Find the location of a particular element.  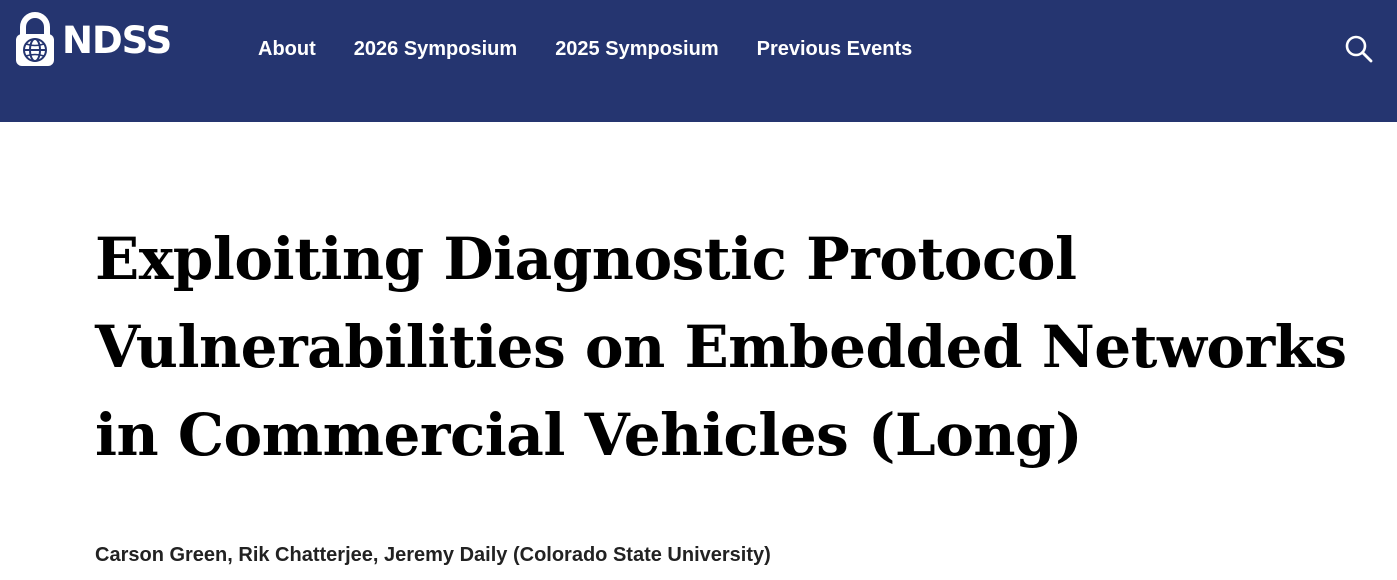

nav-previous-events: Previous Events is located at coordinates (835, 49).